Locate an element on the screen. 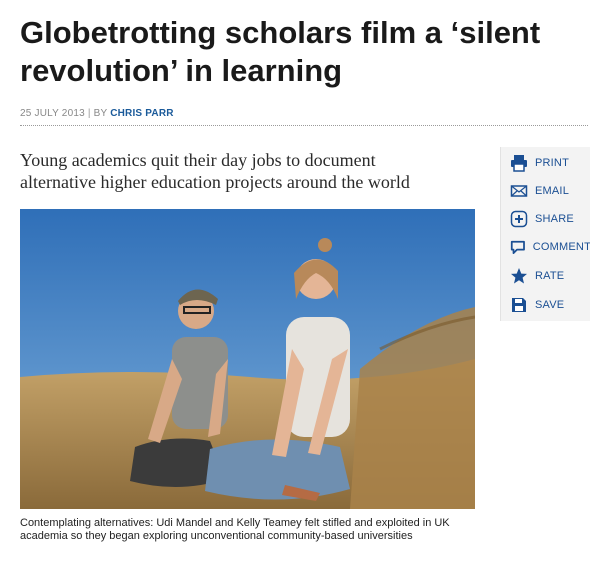 This screenshot has width=590, height=568. author-link: CHRIS PARR is located at coordinates (141, 113).